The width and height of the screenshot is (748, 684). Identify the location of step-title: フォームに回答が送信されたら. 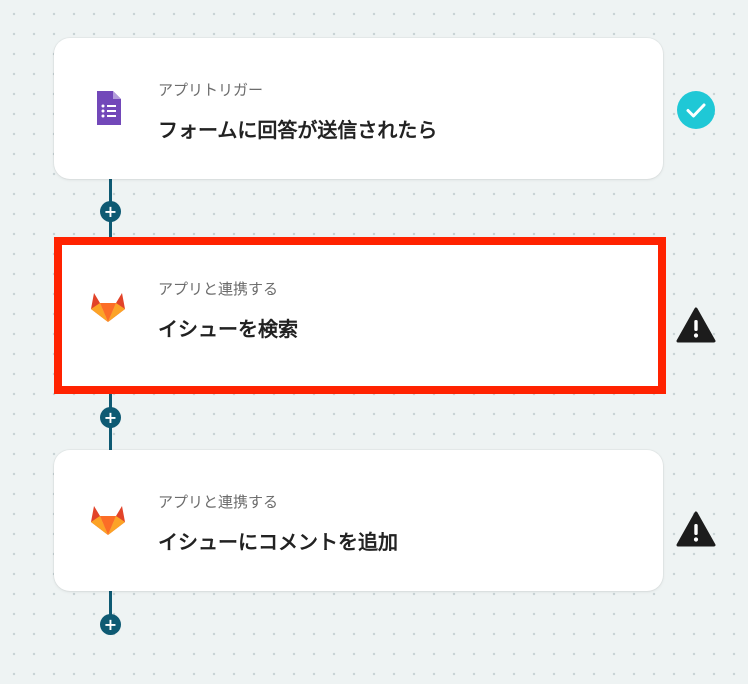
(298, 130).